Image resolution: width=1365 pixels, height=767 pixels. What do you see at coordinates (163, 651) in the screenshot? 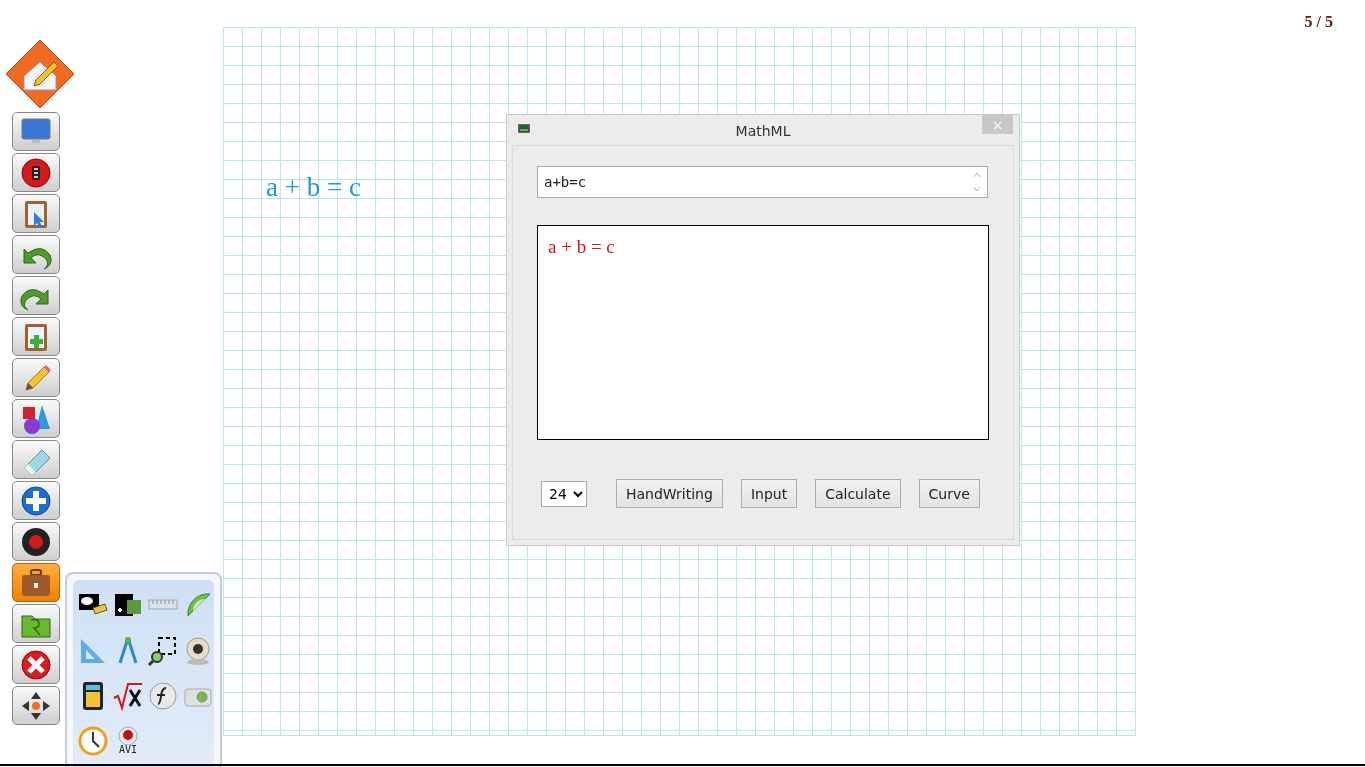
I see `zoom-select-icon` at bounding box center [163, 651].